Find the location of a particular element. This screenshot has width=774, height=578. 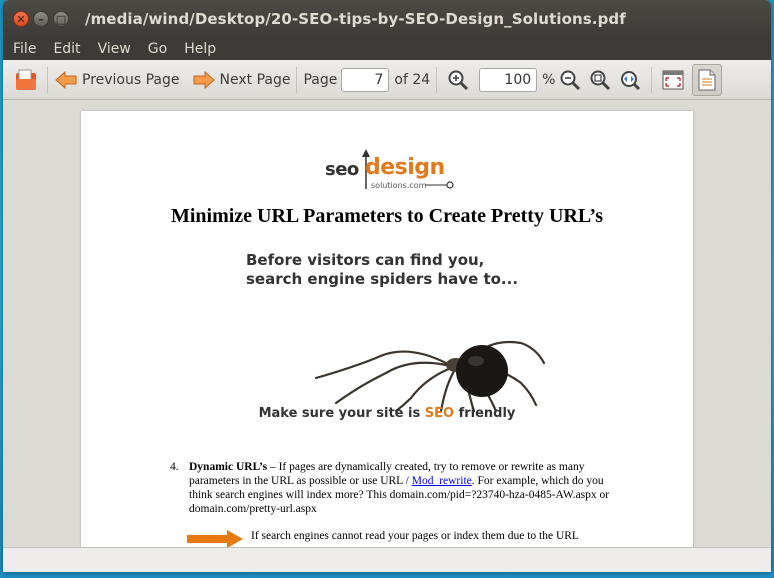

fullscreen-button is located at coordinates (673, 80).